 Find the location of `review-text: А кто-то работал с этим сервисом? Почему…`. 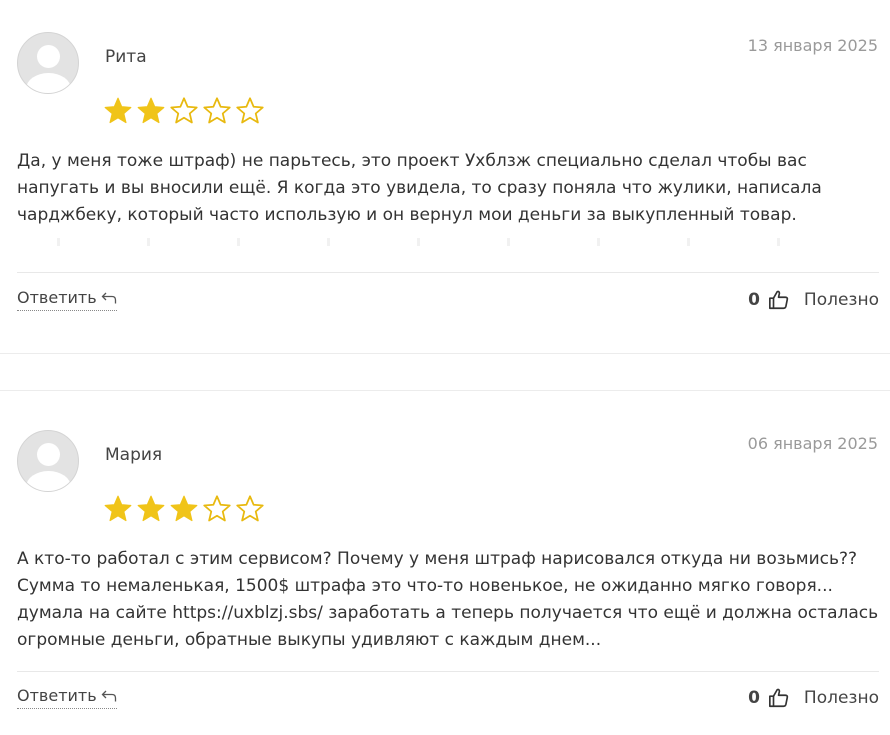

review-text: А кто-то работал с этим сервисом? Почему… is located at coordinates (448, 599).